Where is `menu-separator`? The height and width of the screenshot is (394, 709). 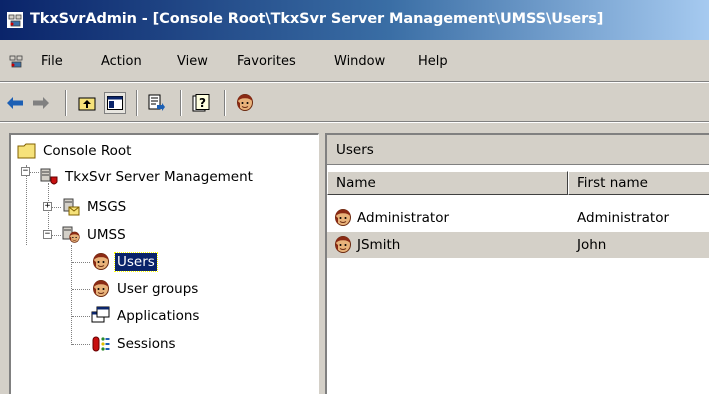 menu-separator is located at coordinates (354, 82).